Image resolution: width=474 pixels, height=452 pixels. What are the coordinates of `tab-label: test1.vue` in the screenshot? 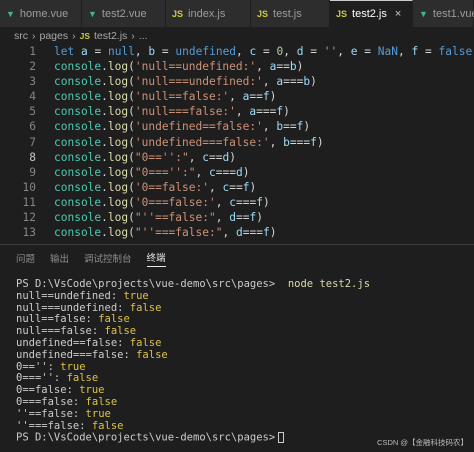 It's located at (453, 14).